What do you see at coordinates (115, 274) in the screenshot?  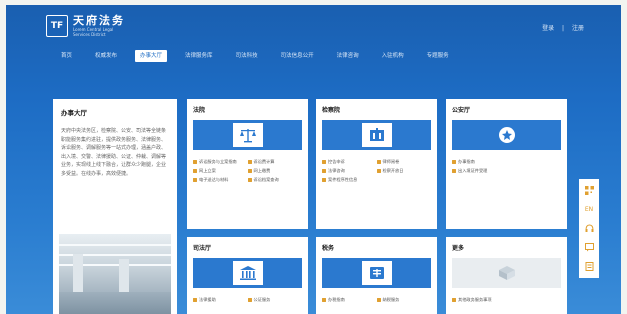 I see `service-hall-photo` at bounding box center [115, 274].